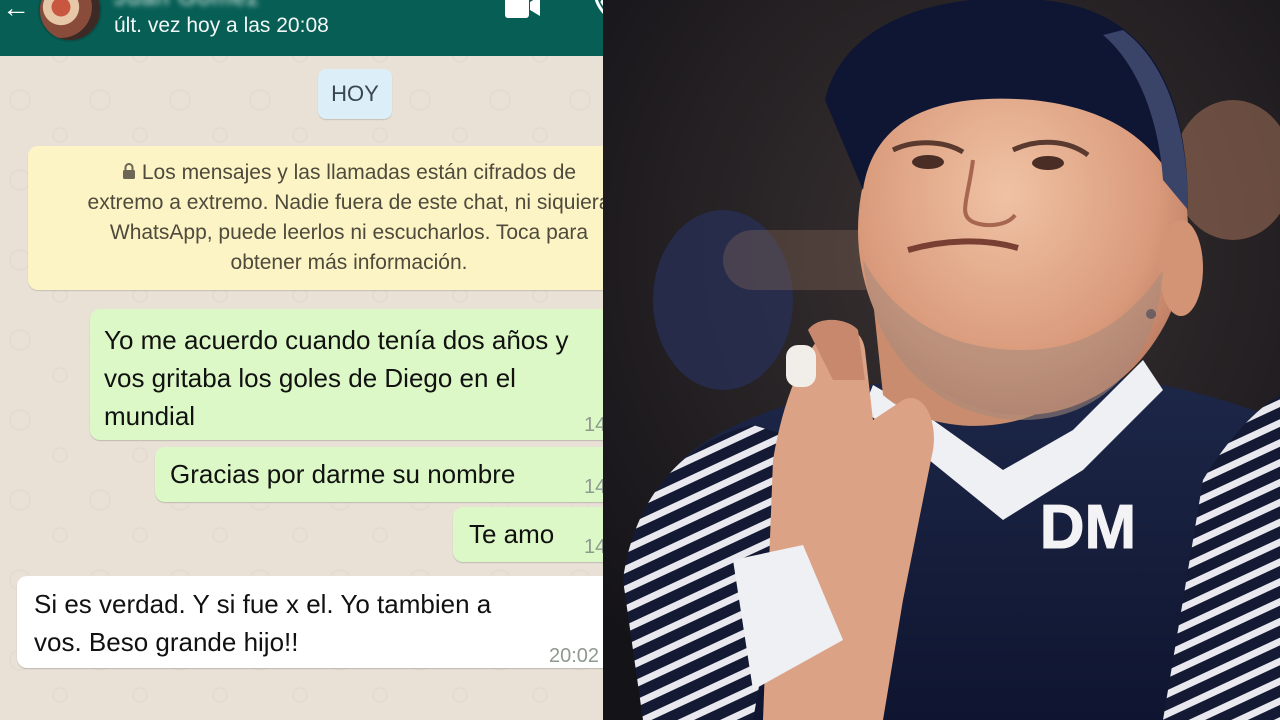 This screenshot has height=720, width=1280. I want to click on contact-name: Juan Gomez, so click(187, 6).